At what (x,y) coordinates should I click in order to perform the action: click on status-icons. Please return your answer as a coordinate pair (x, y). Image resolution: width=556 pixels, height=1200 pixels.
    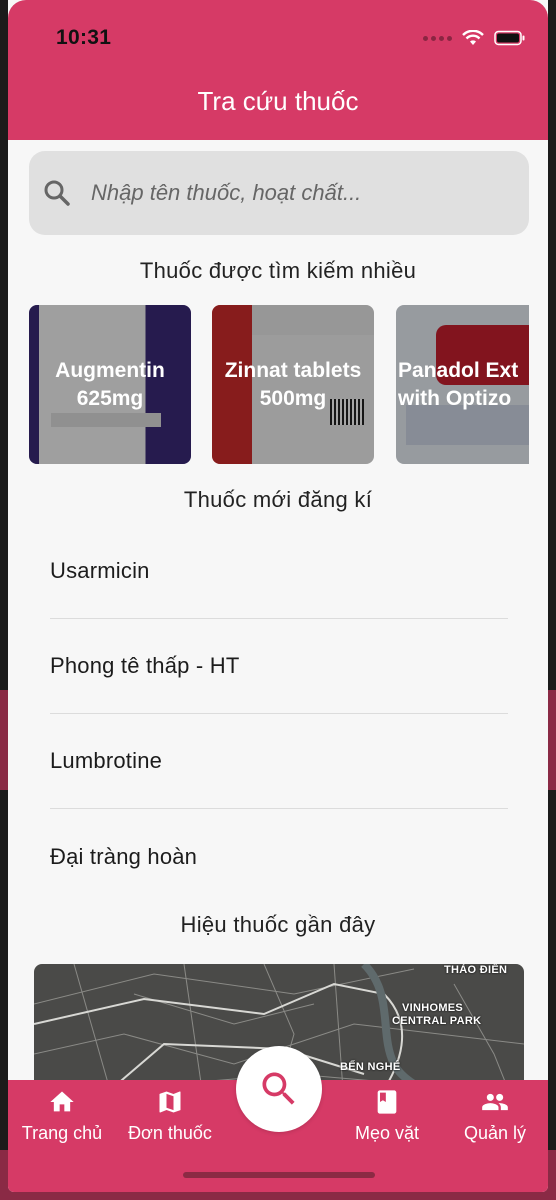
    Looking at the image, I should click on (474, 38).